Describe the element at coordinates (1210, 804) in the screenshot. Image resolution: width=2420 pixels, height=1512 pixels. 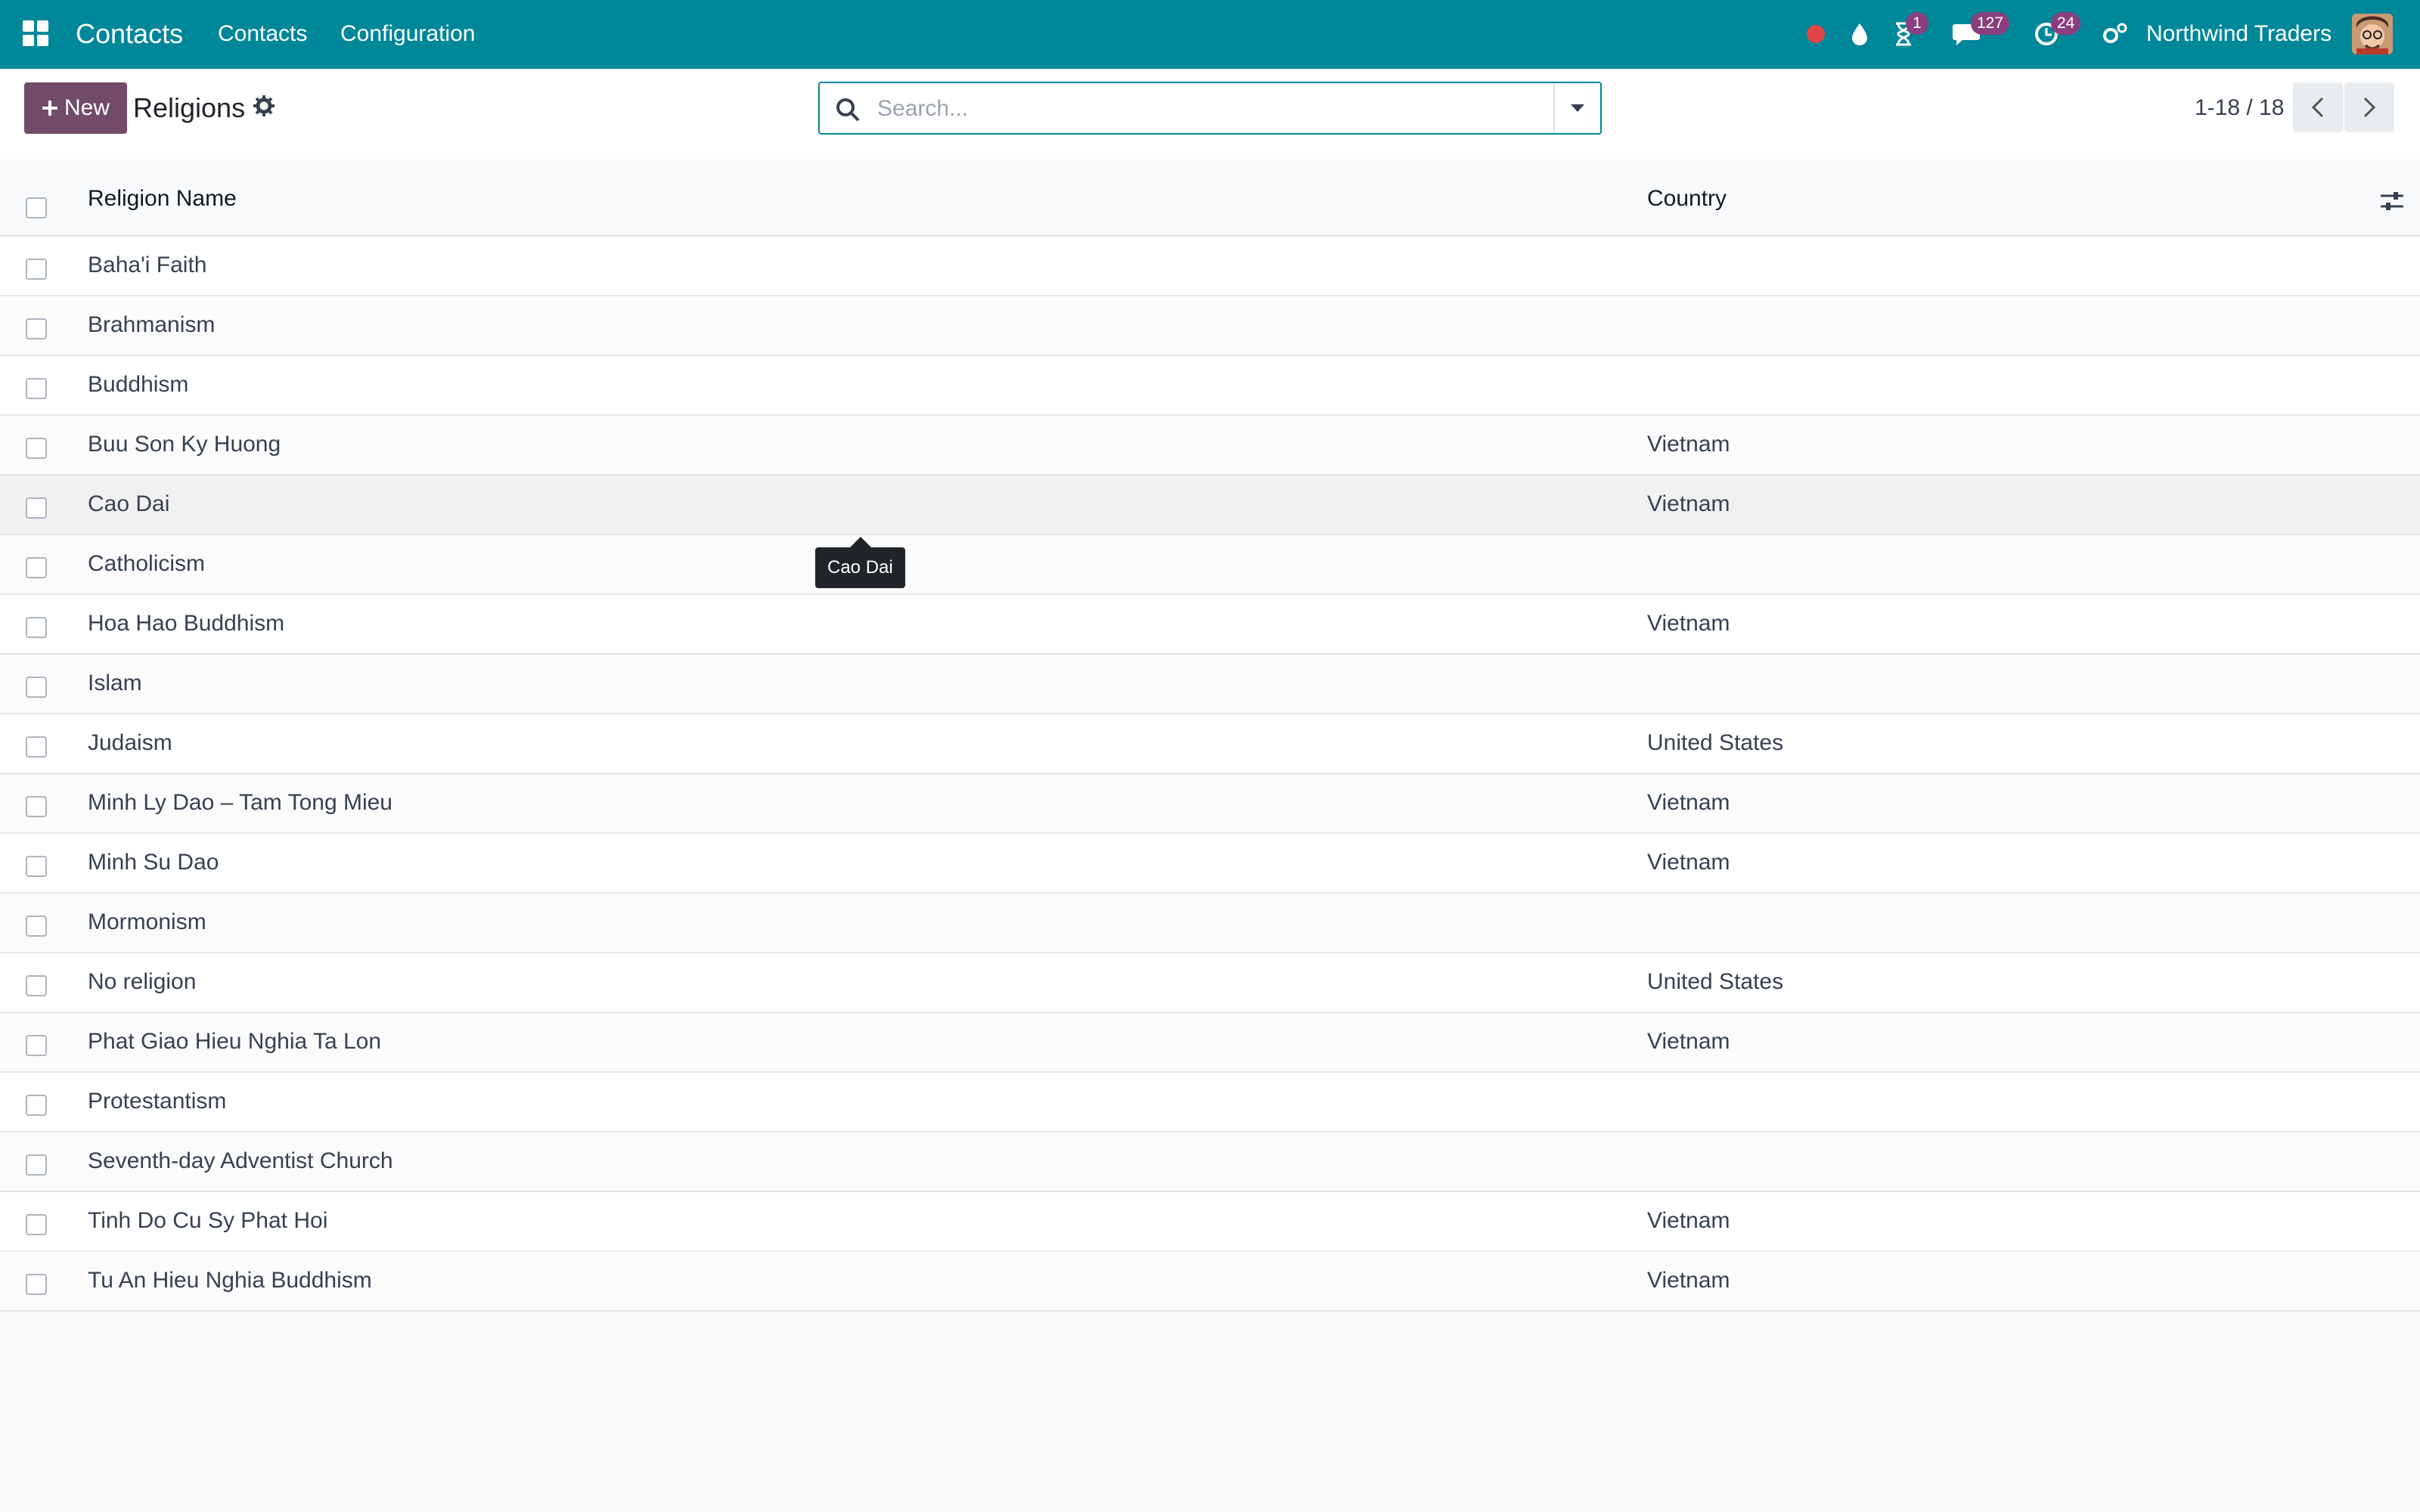
I see `table-row: Minh Ly Dao – Tam Tong Mieu Vietnam` at that location.